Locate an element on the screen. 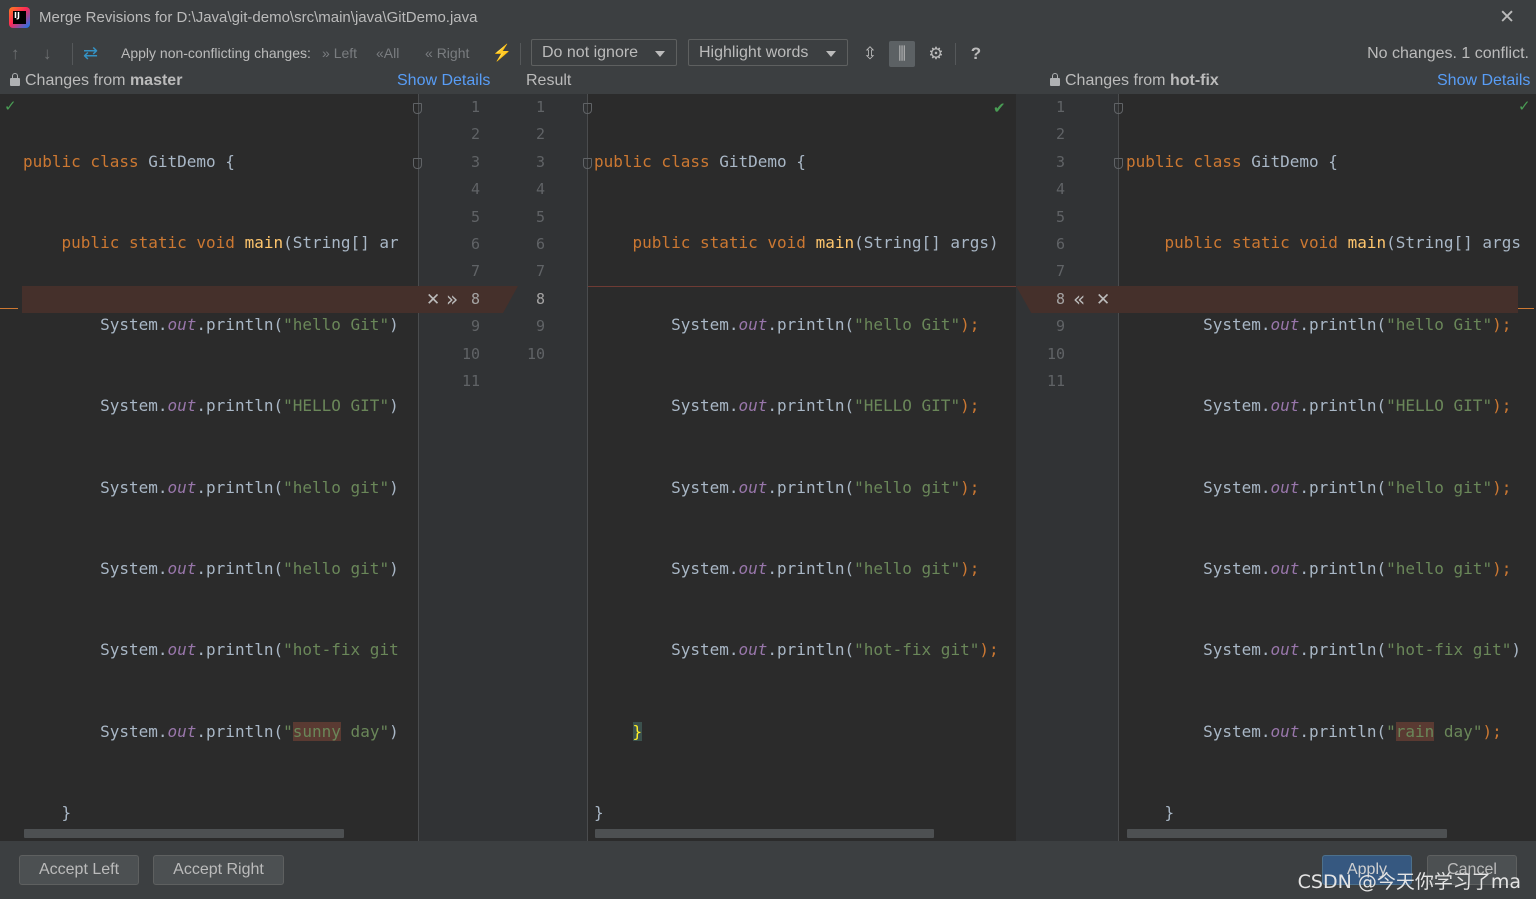 The image size is (1536, 899). right-merge-gutter is located at coordinates (1067, 467).